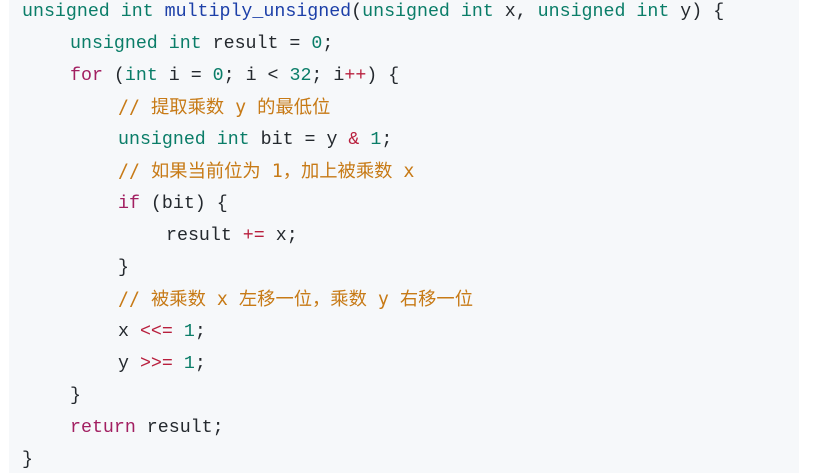 This screenshot has height=473, width=819. What do you see at coordinates (299, 140) in the screenshot?
I see `code-text: bit = y` at bounding box center [299, 140].